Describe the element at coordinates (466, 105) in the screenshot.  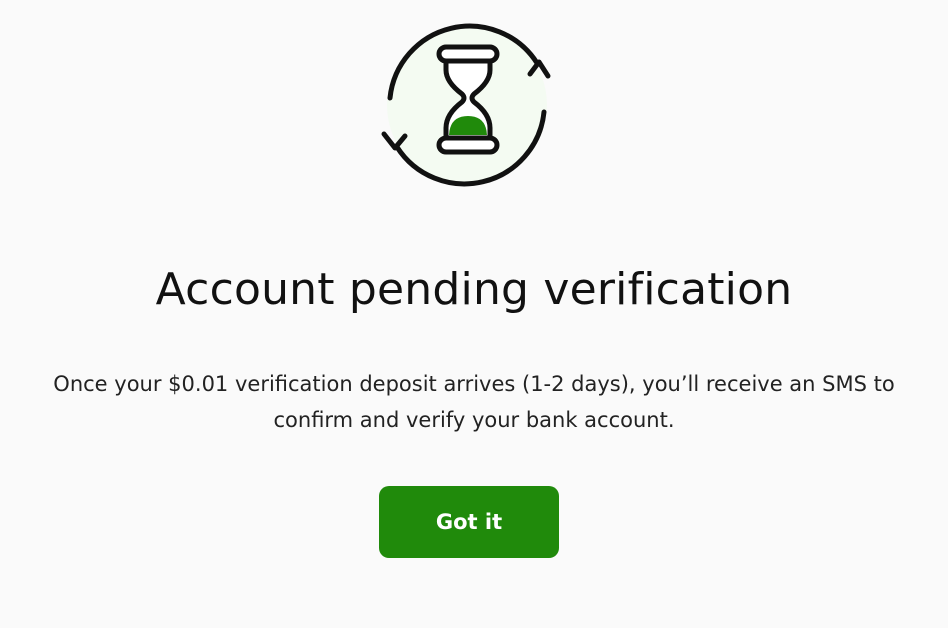
I see `hourglass-refresh-icon` at that location.